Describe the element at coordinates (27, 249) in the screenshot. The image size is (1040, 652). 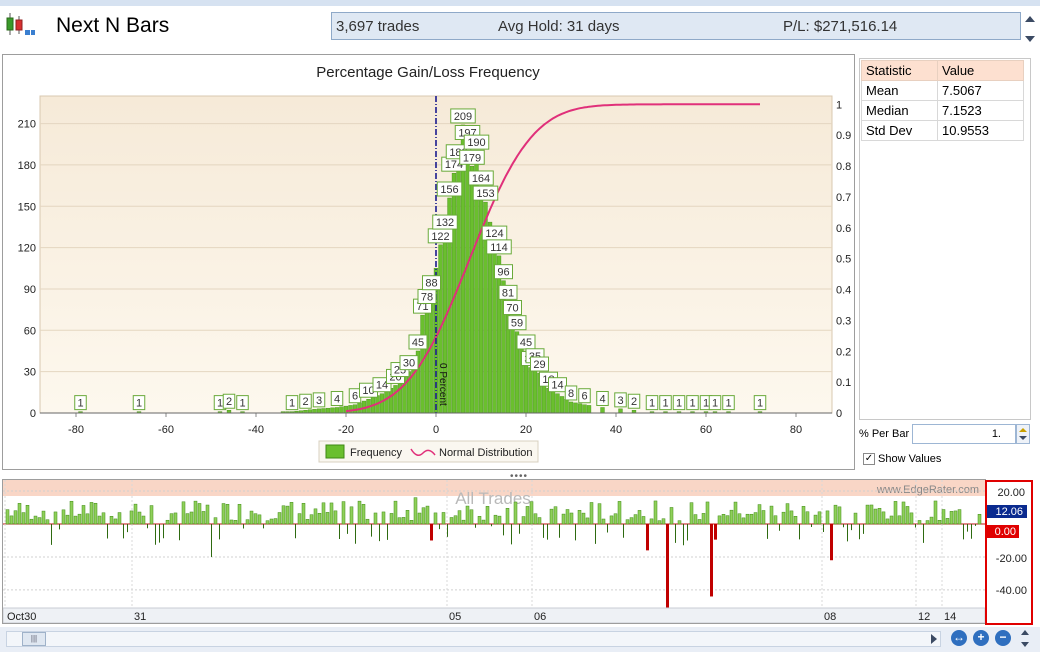
I see `y-tick-label: 120` at that location.